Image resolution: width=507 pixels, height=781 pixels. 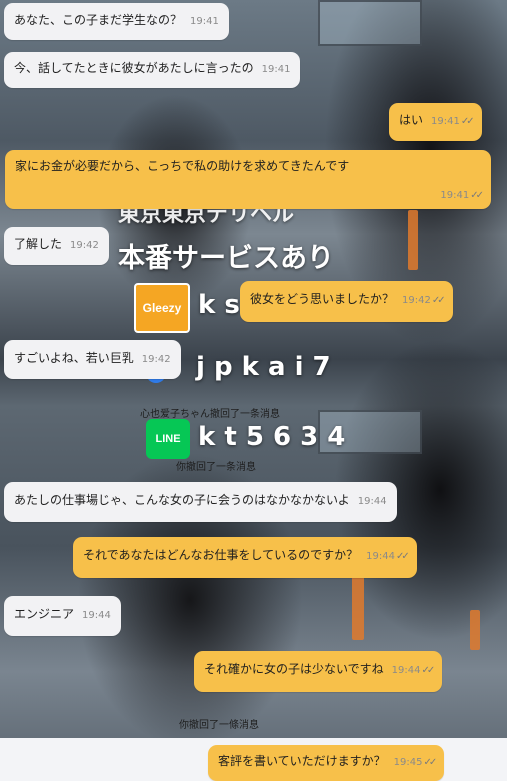 I want to click on overlay-line-2: 本番サービスあり, so click(x=226, y=258).